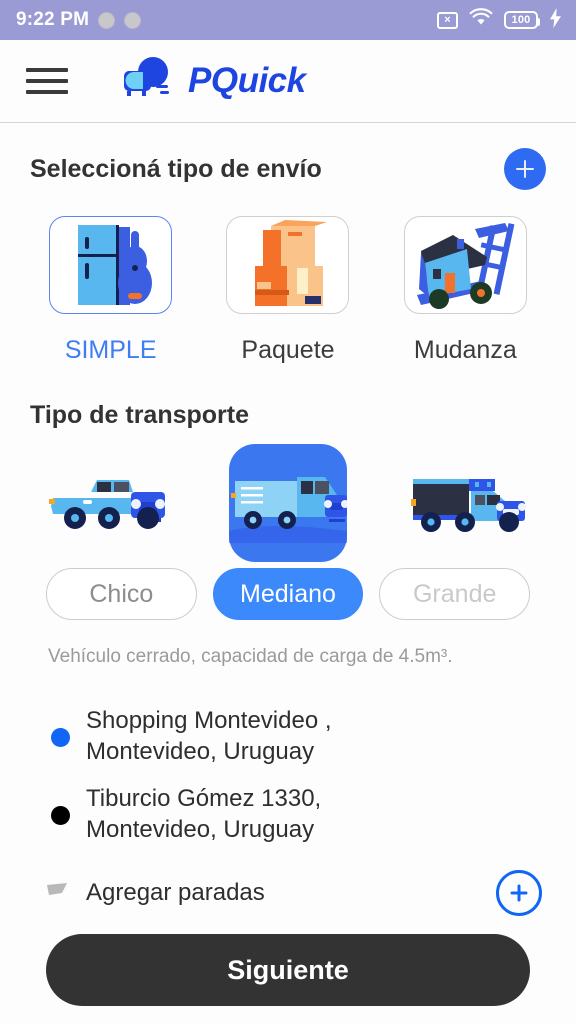 This screenshot has height=1024, width=576. I want to click on shipping-option-mudanza: Mudanza, so click(465, 290).